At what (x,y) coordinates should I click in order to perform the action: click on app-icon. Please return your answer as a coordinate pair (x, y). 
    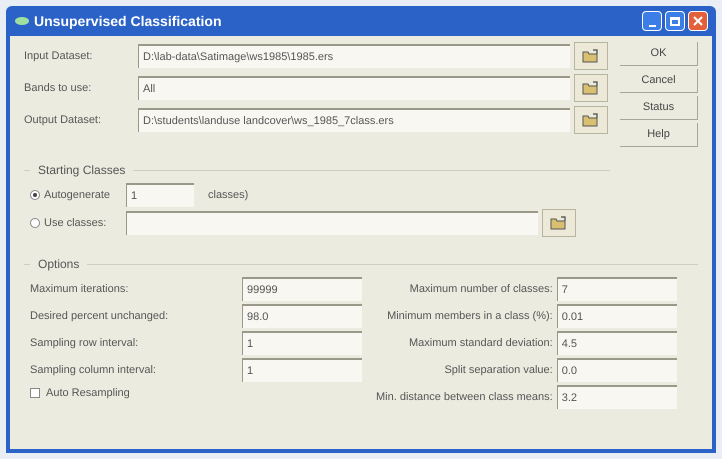
    Looking at the image, I should click on (22, 21).